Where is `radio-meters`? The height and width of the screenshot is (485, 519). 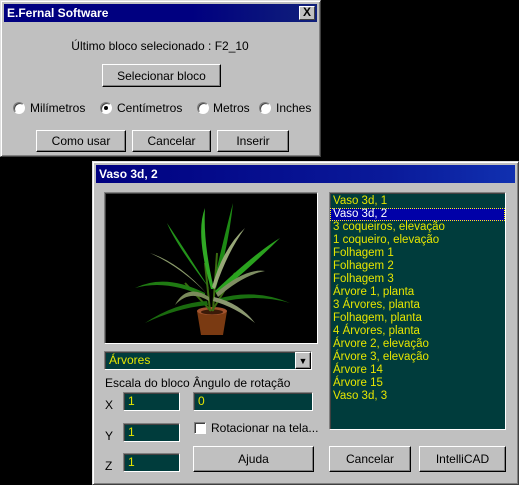
radio-meters is located at coordinates (203, 108).